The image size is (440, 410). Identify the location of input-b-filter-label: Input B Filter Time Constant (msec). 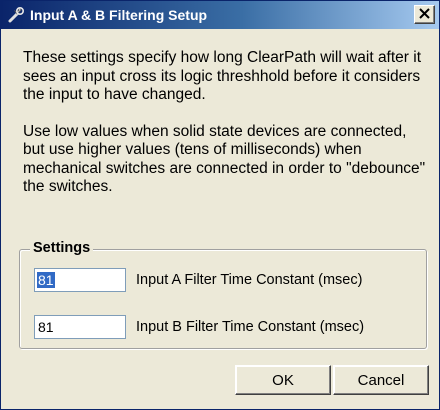
(250, 327).